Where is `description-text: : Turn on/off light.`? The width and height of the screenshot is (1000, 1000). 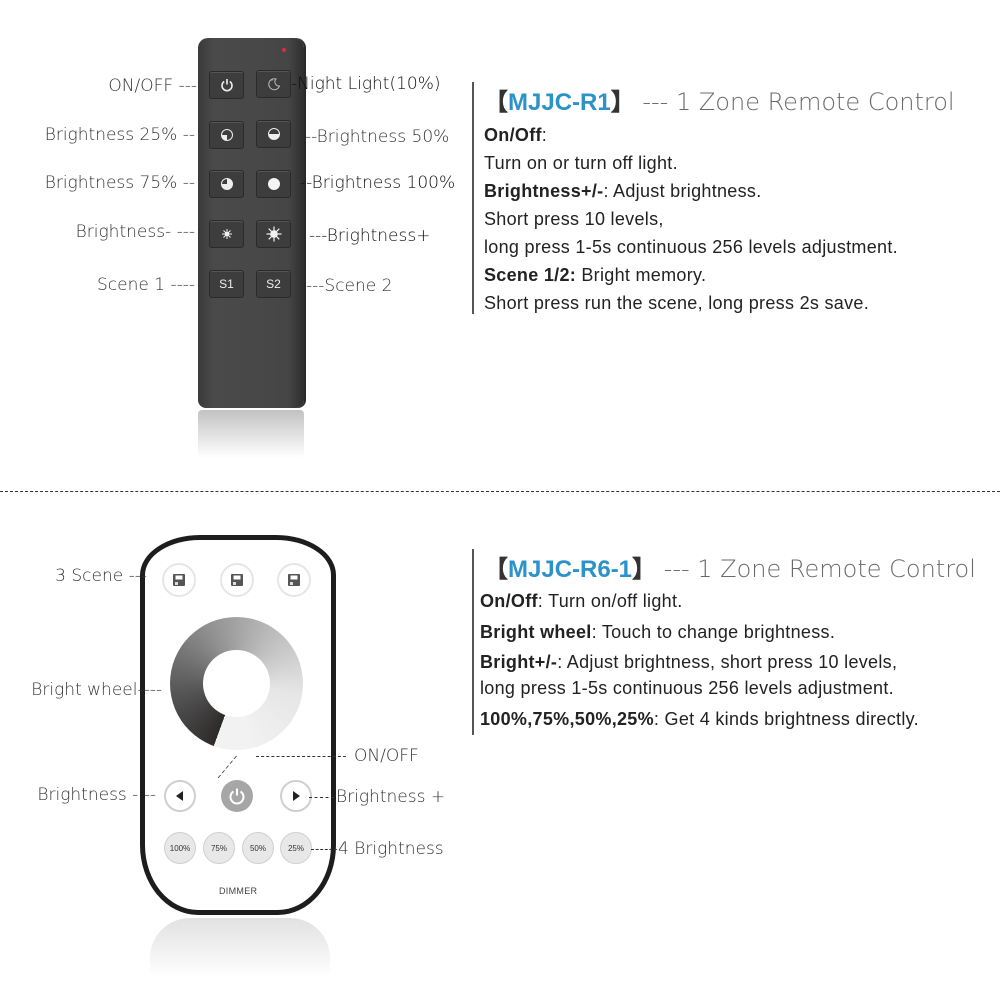
description-text: : Turn on/off light. is located at coordinates (610, 601).